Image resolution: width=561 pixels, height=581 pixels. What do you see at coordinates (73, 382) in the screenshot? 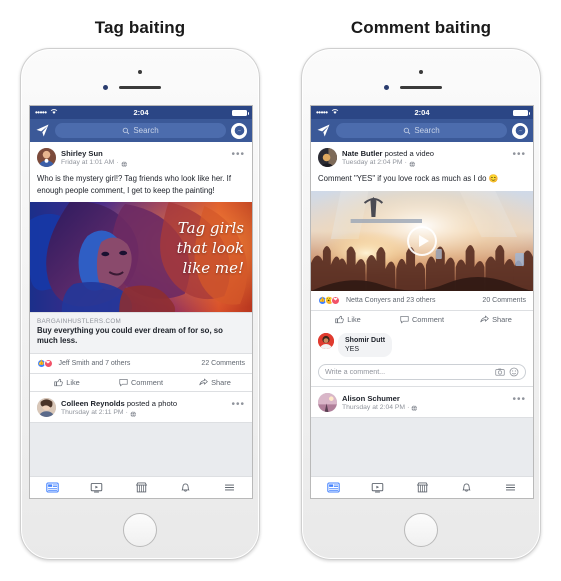
I see `like-label: Like` at bounding box center [73, 382].